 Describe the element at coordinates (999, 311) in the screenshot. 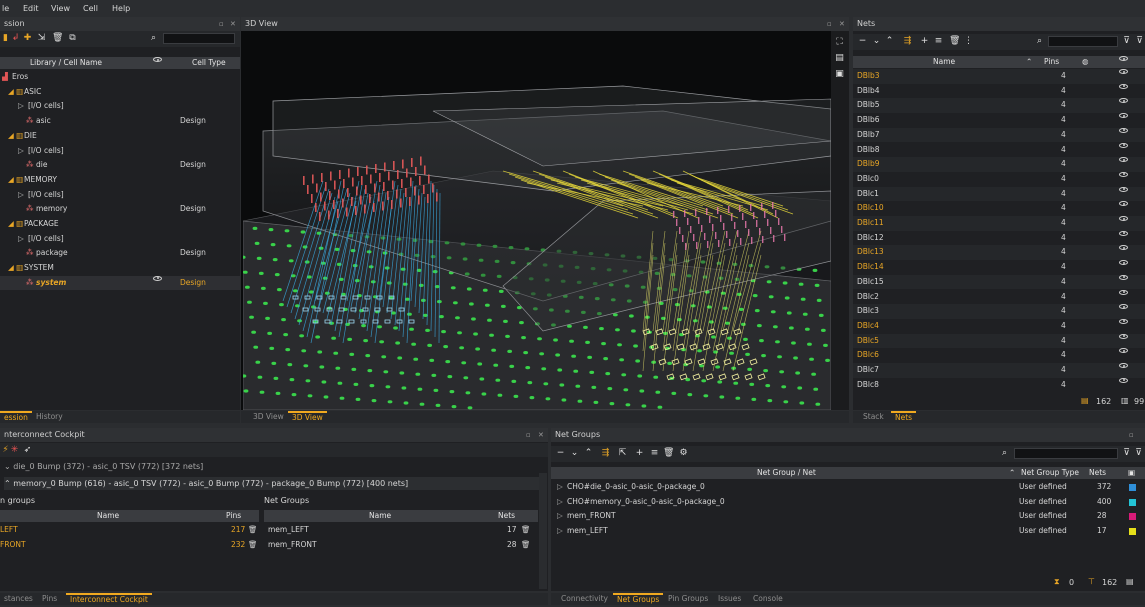

I see `net-row: DBlc3 4` at that location.